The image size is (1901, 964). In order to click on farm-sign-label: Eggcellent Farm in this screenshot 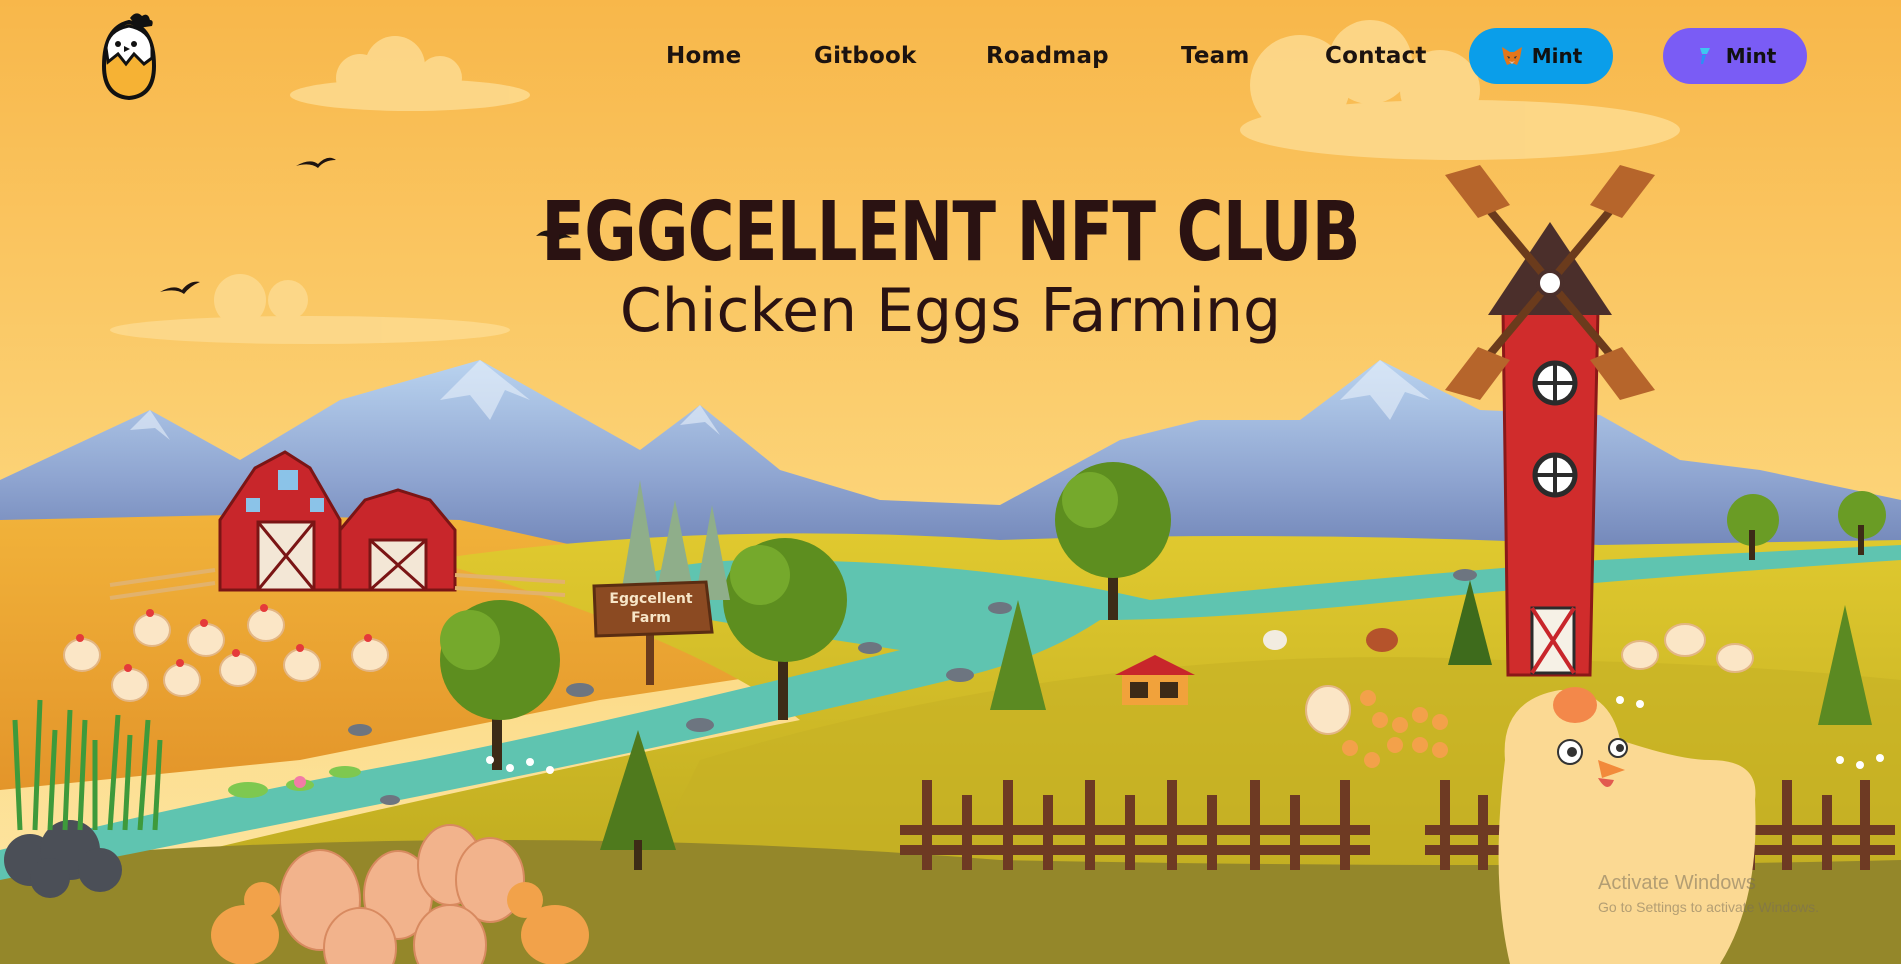, I will do `click(651, 609)`.